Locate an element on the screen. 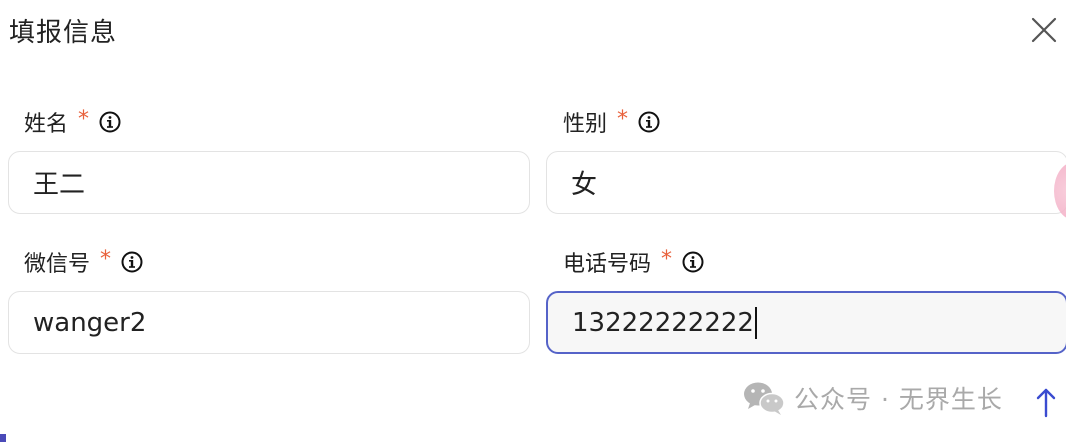  name-input: 王二 is located at coordinates (269, 182).